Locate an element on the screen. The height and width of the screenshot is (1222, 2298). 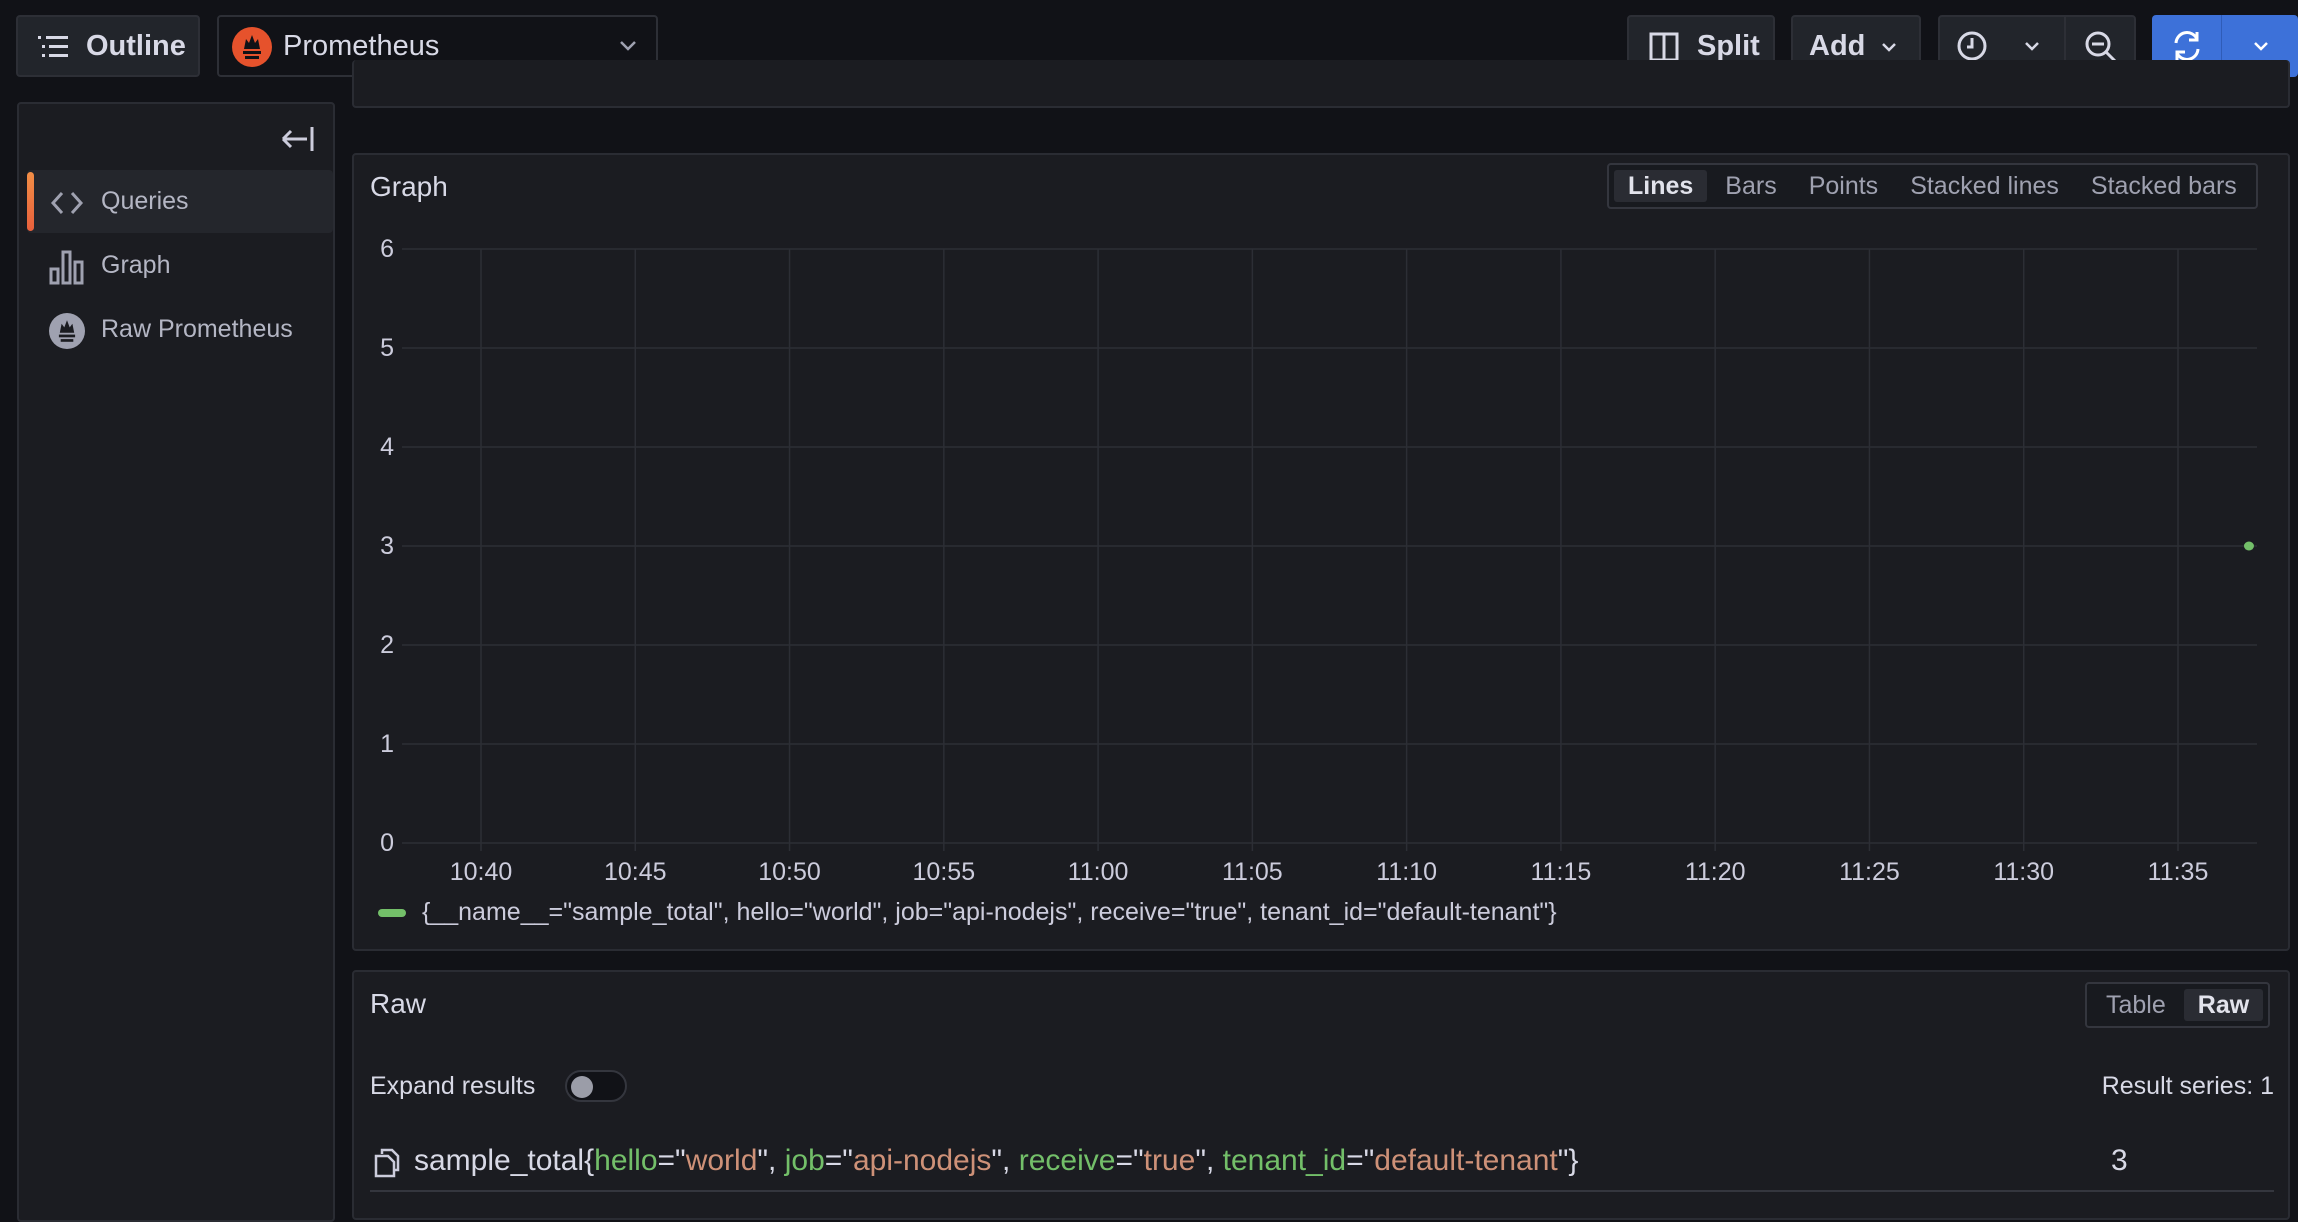
tab-raw: Raw is located at coordinates (2223, 1005).